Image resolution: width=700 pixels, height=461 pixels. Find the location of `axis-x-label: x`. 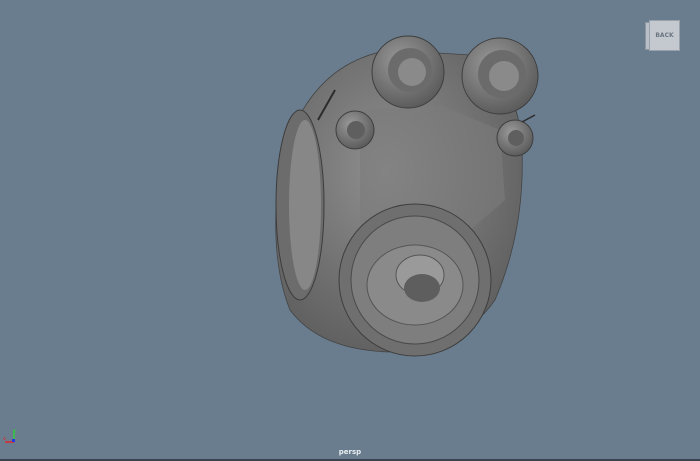

axis-x-label: x is located at coordinates (4, 439).